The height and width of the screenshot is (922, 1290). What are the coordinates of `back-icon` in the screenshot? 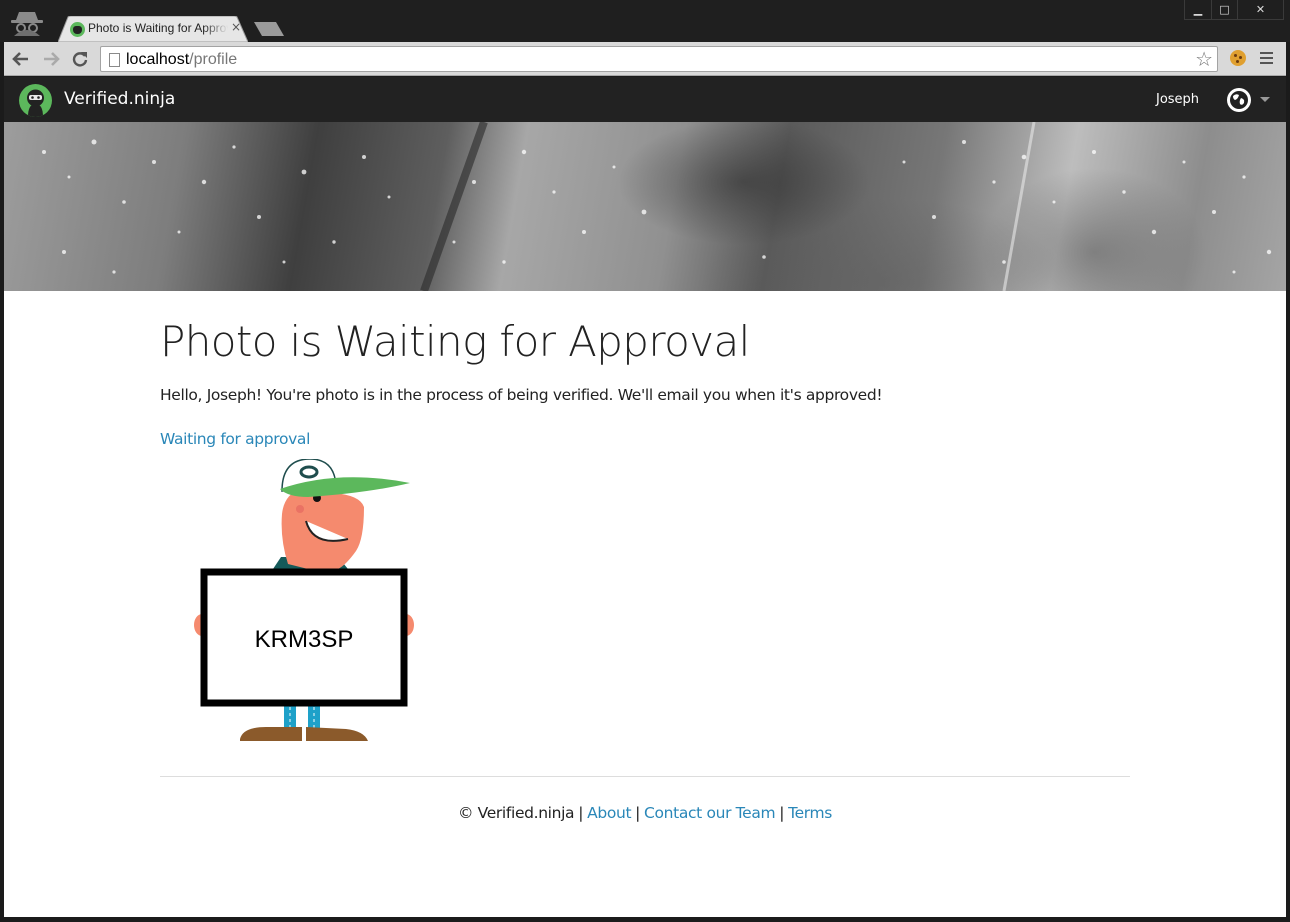 It's located at (20, 59).